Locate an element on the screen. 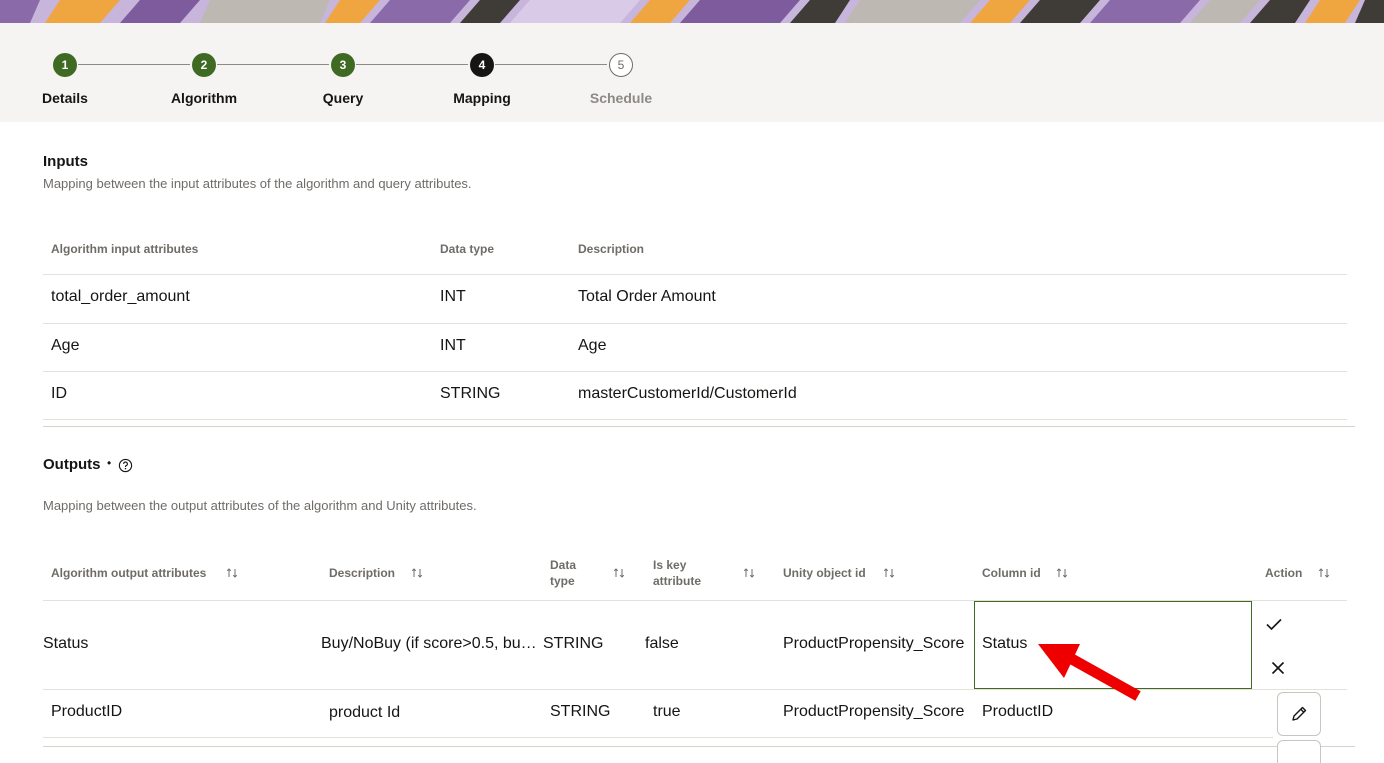 Image resolution: width=1384 pixels, height=763 pixels. step-label-mapping: Mapping is located at coordinates (482, 98).